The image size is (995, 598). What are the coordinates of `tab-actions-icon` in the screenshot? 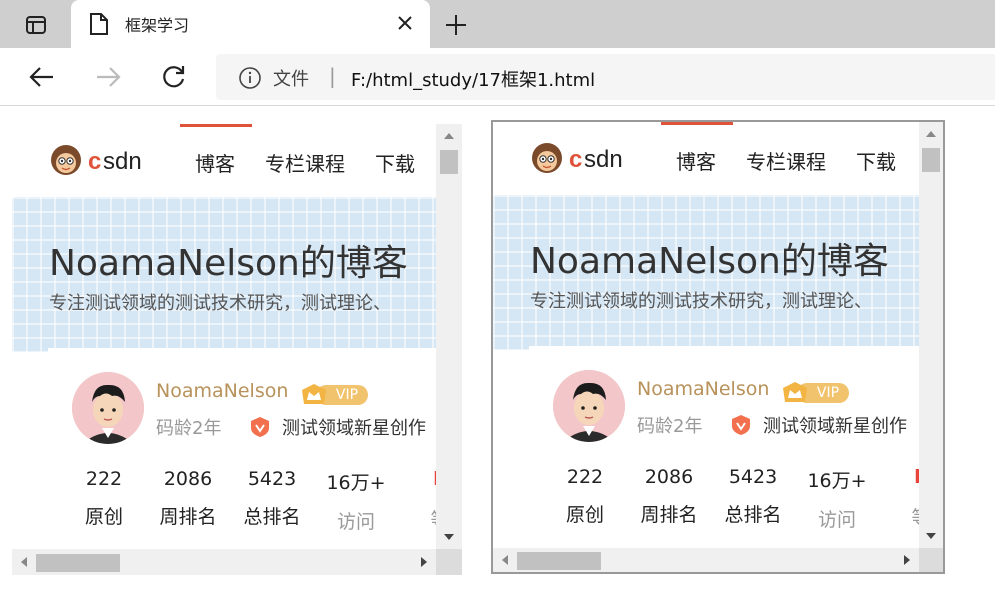 It's located at (36, 25).